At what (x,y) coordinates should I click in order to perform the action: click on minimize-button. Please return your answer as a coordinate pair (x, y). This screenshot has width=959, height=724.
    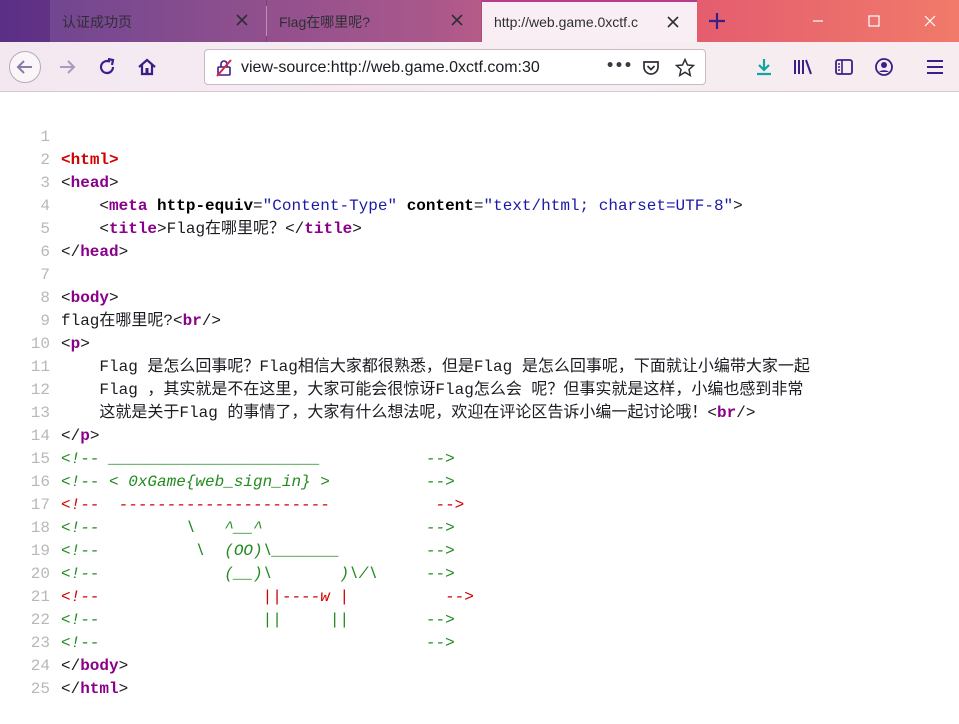
    Looking at the image, I should click on (818, 21).